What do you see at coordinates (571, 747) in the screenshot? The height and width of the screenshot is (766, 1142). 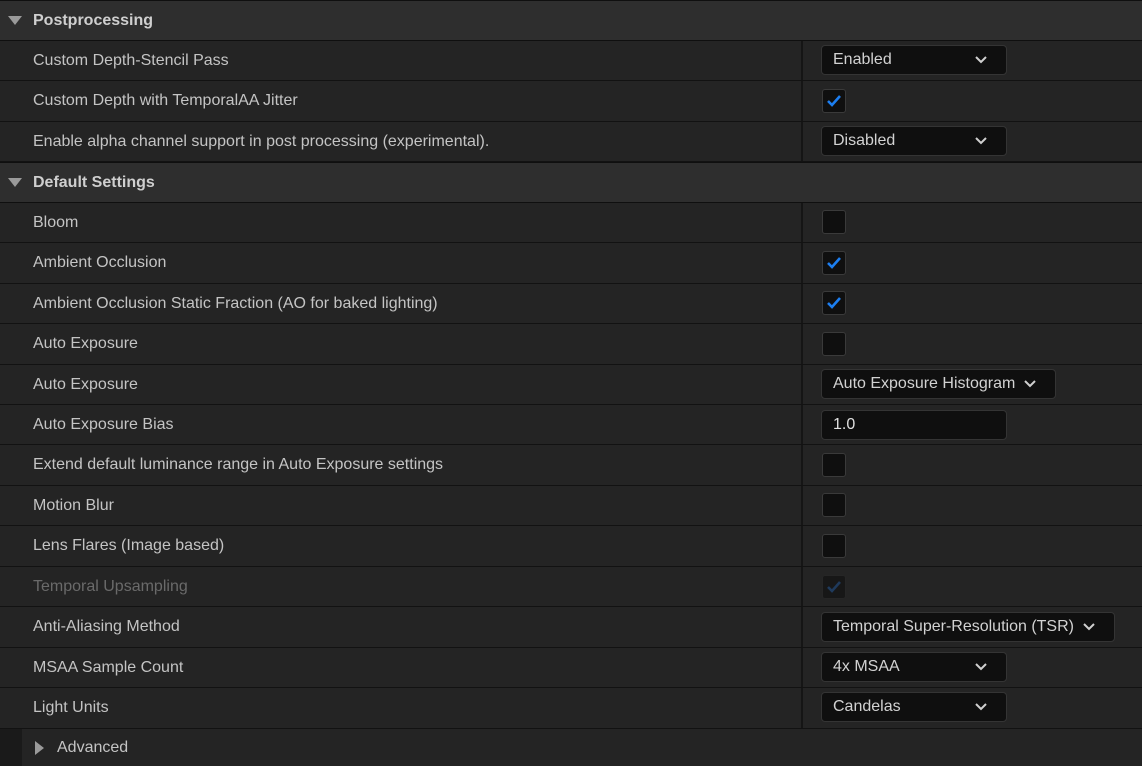 I see `advanced-section-header: Advanced` at bounding box center [571, 747].